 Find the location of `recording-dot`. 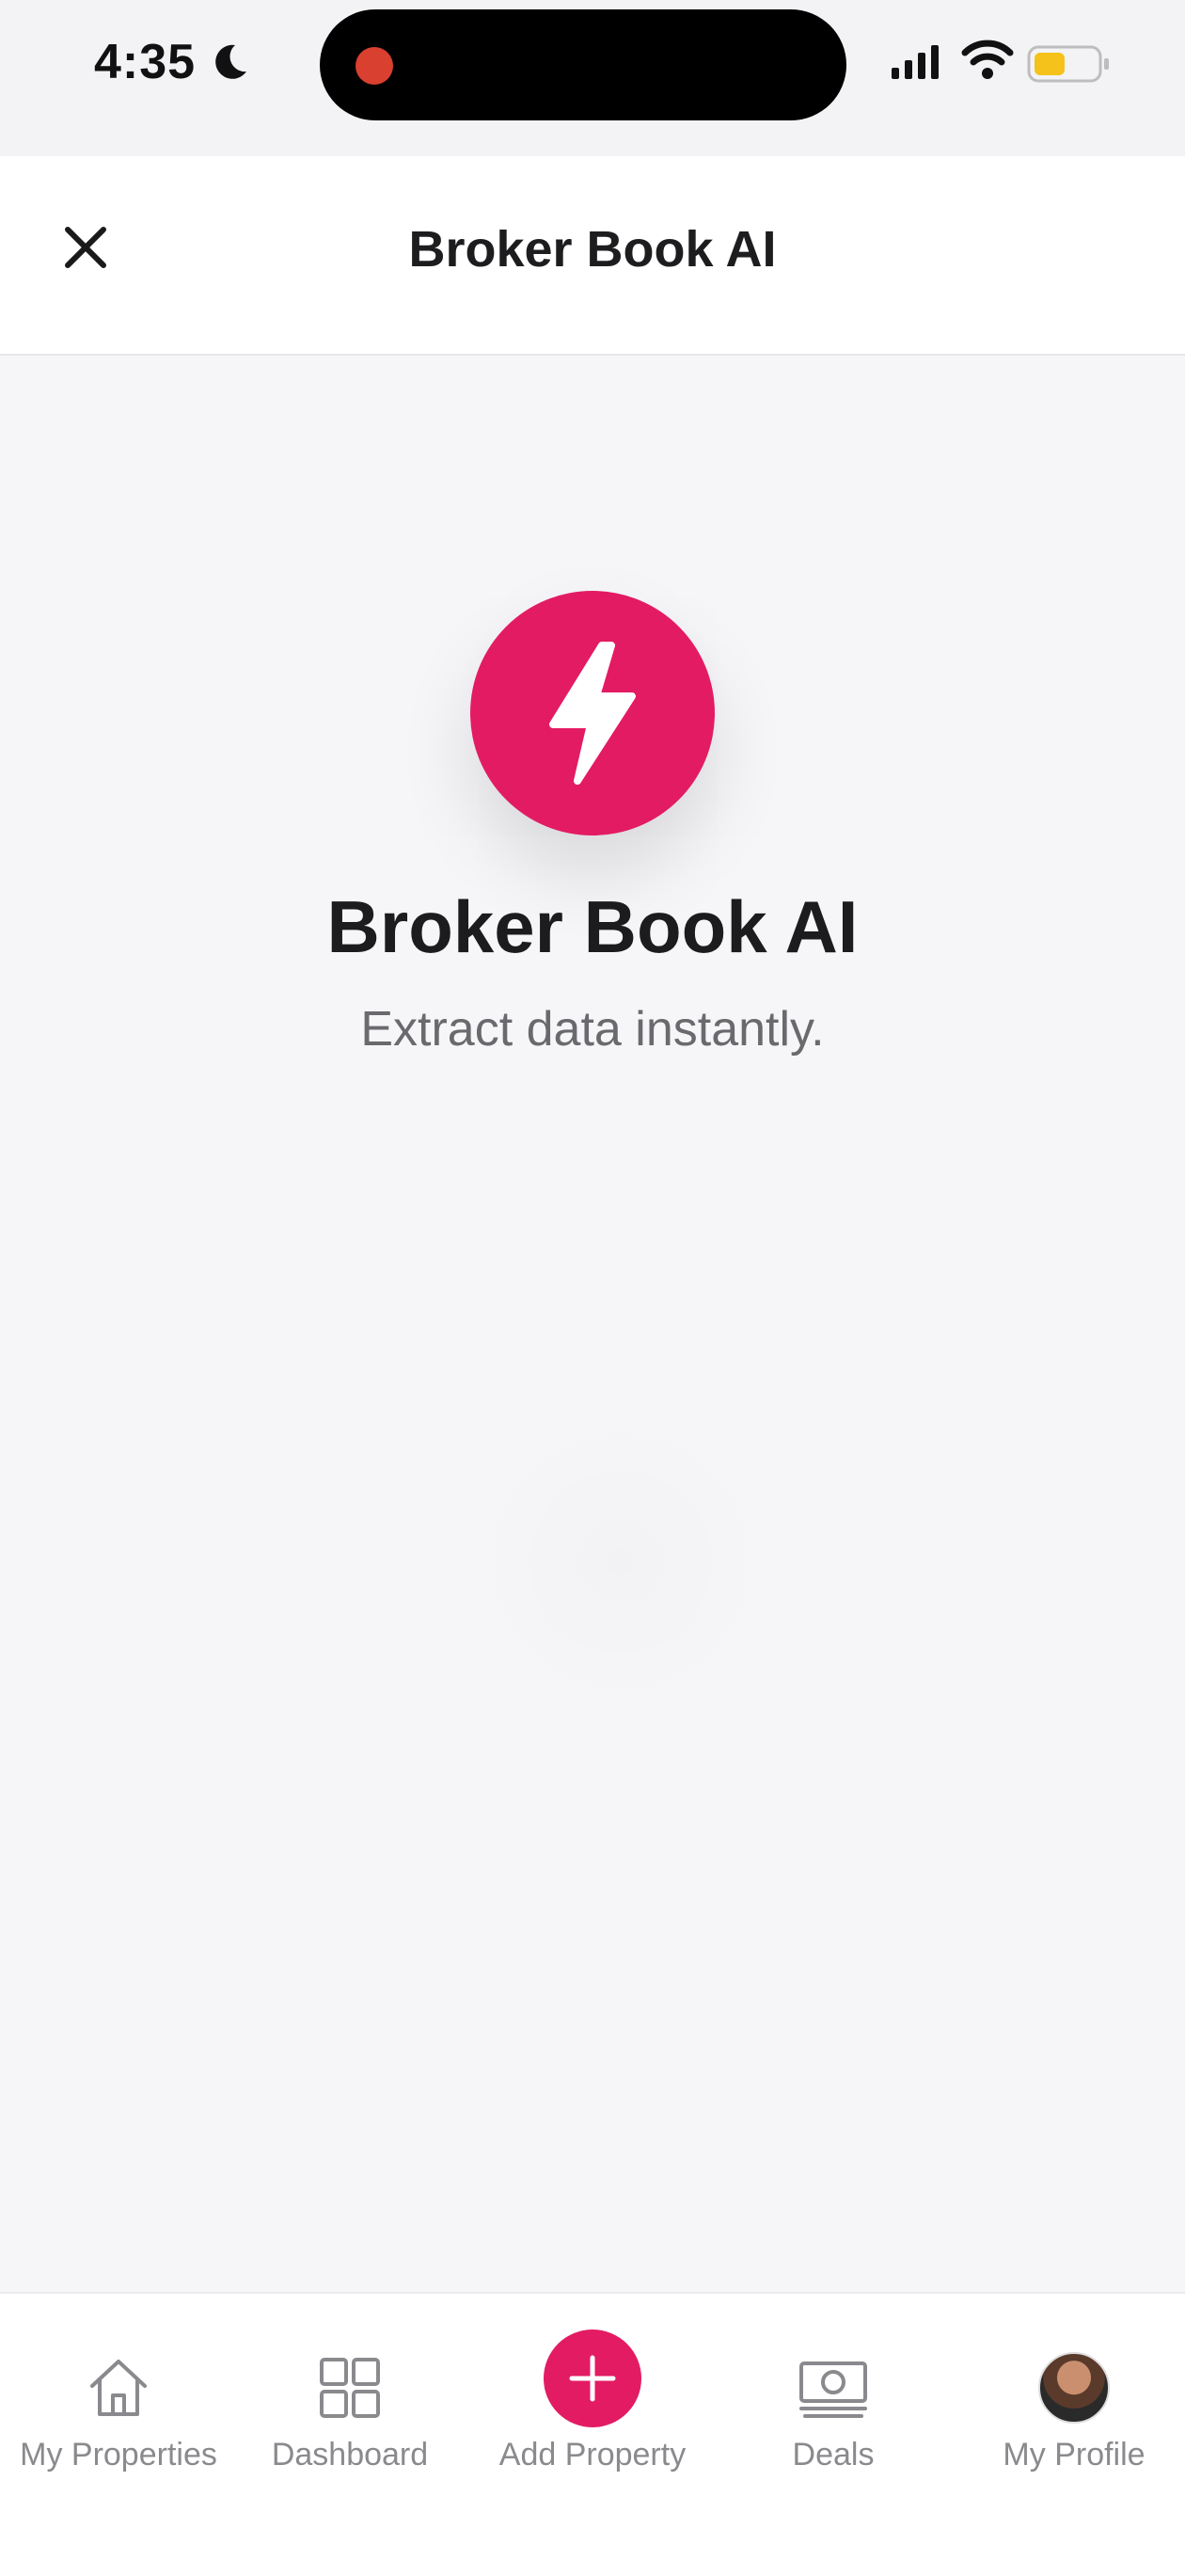

recording-dot is located at coordinates (374, 66).